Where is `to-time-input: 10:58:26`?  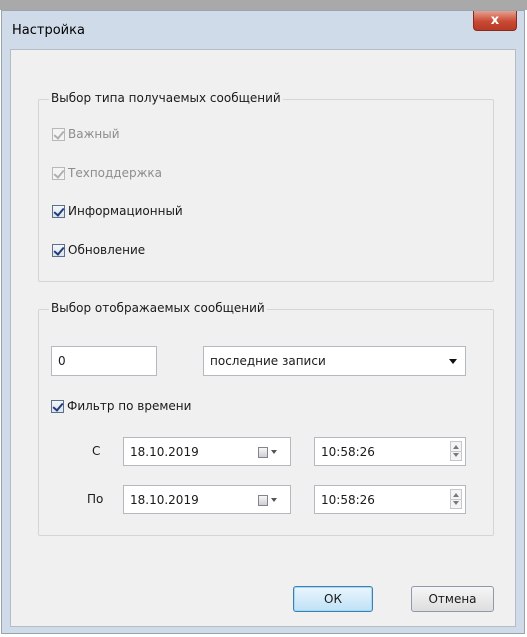 to-time-input: 10:58:26 is located at coordinates (390, 499).